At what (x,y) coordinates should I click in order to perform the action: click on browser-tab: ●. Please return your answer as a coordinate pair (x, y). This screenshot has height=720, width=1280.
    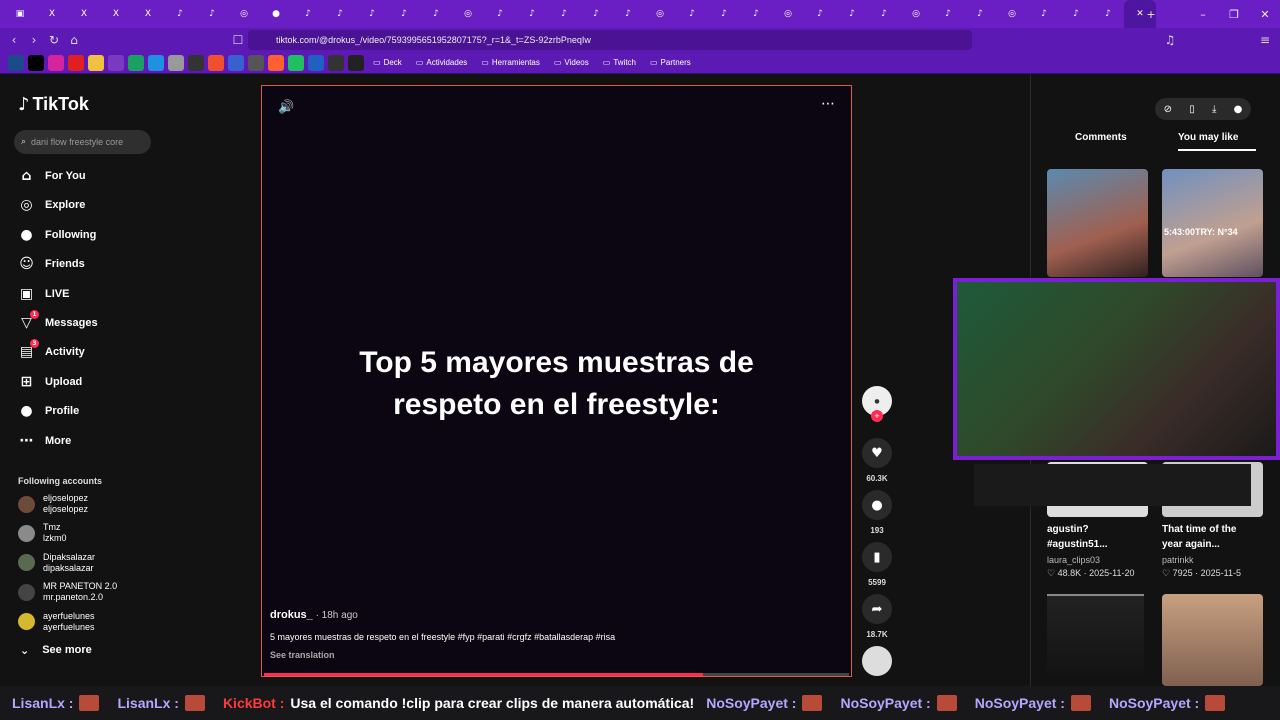
    Looking at the image, I should click on (276, 14).